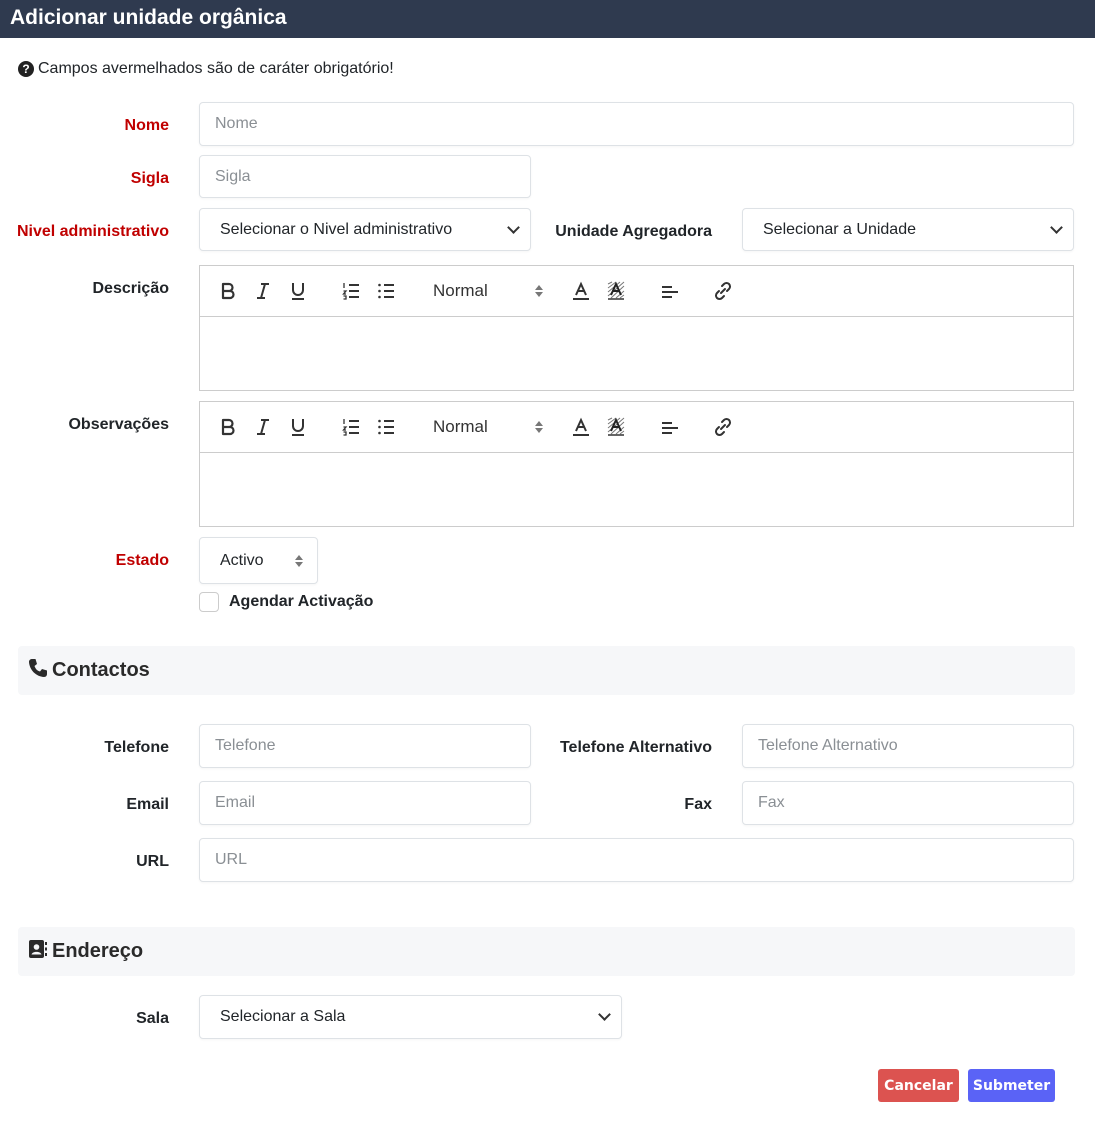 This screenshot has height=1133, width=1095. What do you see at coordinates (365, 803) in the screenshot?
I see `email-input: Email` at bounding box center [365, 803].